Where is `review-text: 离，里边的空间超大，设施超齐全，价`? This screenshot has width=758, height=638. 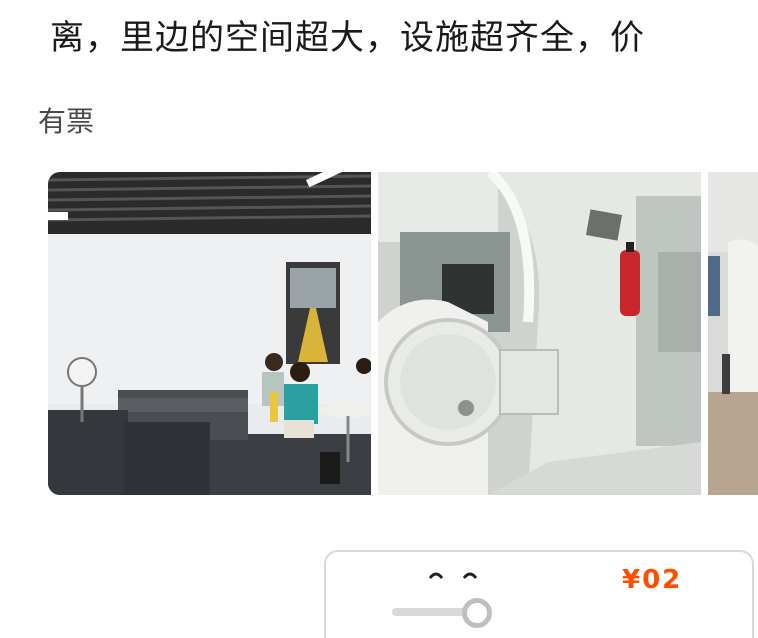 review-text: 离，里边的空间超大，设施超齐全，价 is located at coordinates (404, 38).